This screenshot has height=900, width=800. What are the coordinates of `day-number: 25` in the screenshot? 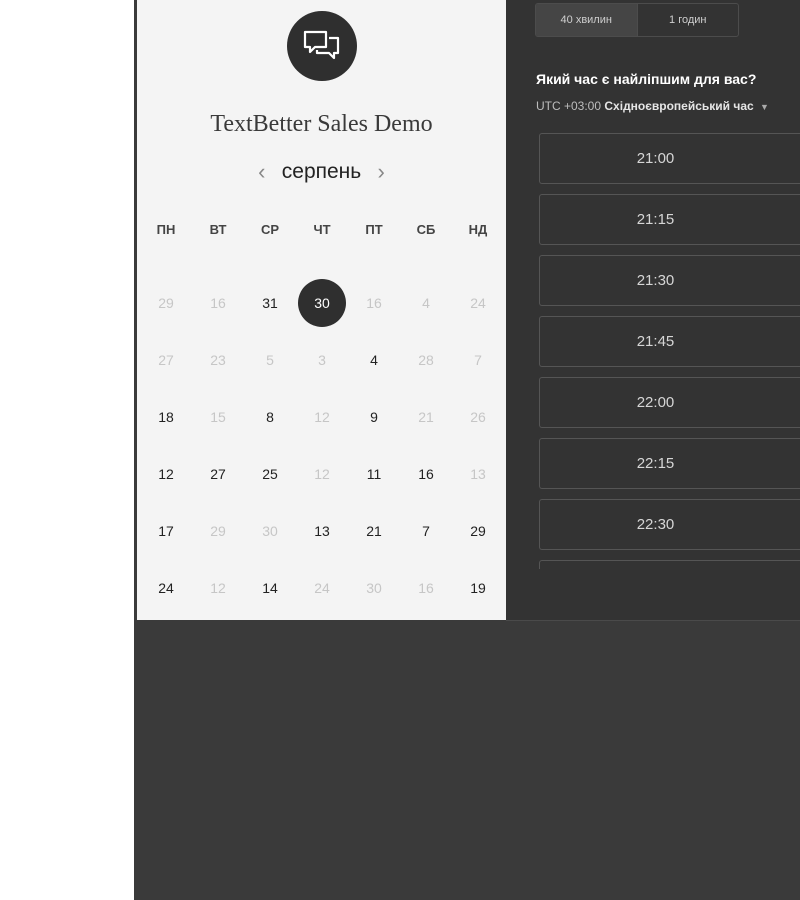 It's located at (270, 473).